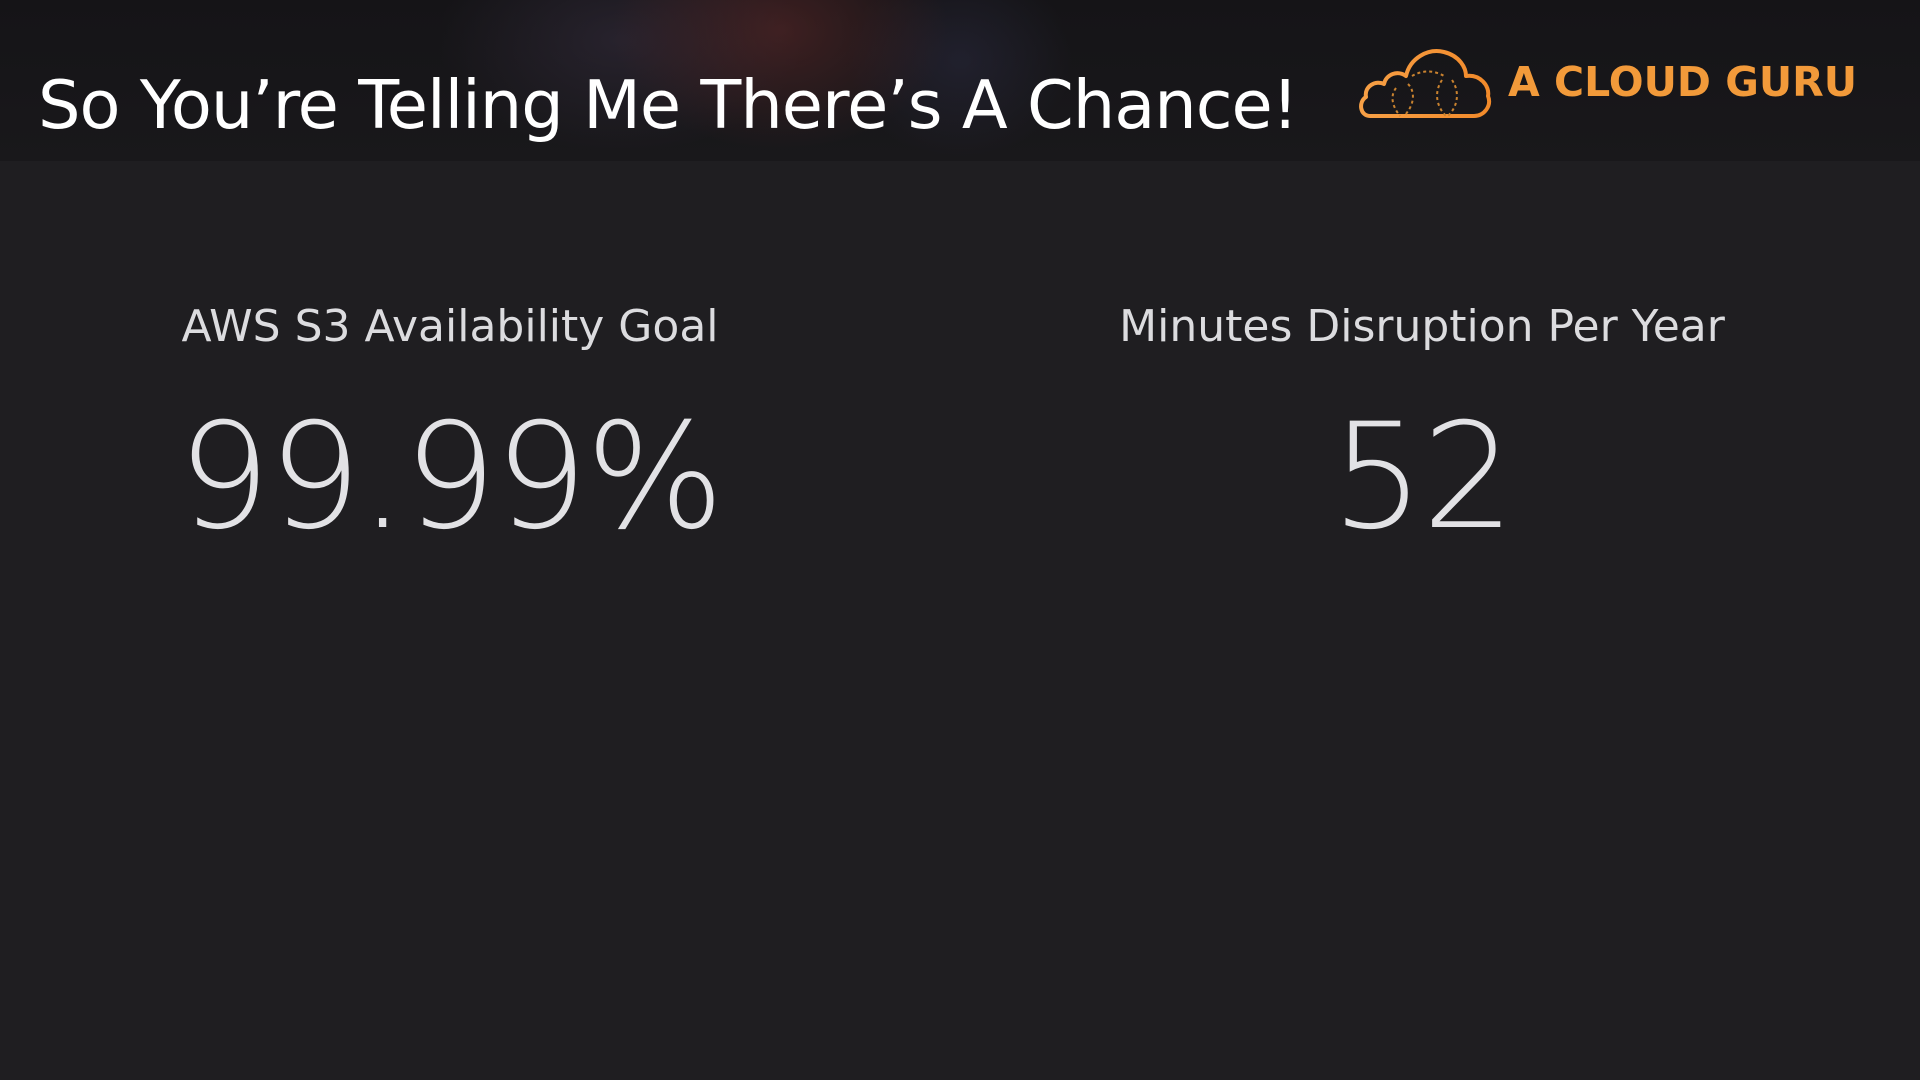 The width and height of the screenshot is (1920, 1080). I want to click on stat-value: 52, so click(1423, 477).